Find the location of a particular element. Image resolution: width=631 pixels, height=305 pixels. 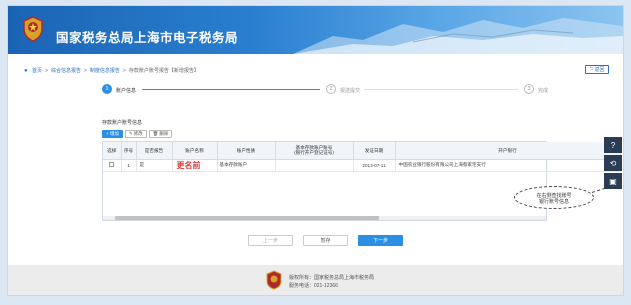

column-header: 序号 is located at coordinates (129, 151).